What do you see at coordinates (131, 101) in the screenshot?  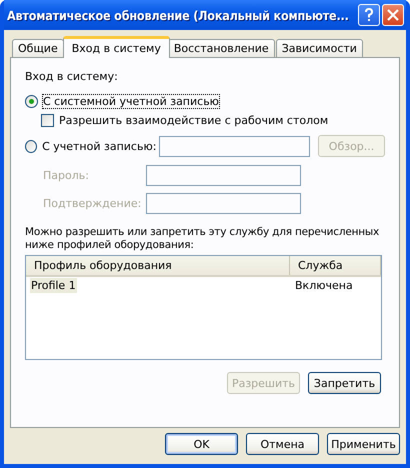 I see `radio-label: С системной учетной записью` at bounding box center [131, 101].